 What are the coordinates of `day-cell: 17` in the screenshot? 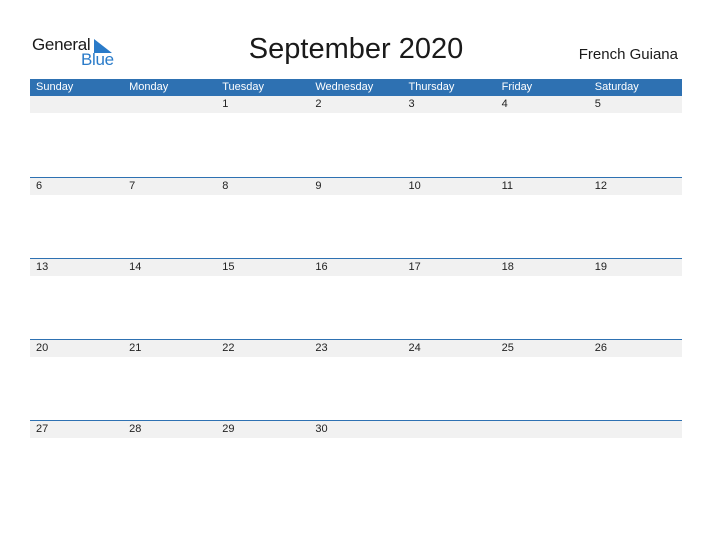 It's located at (414, 267).